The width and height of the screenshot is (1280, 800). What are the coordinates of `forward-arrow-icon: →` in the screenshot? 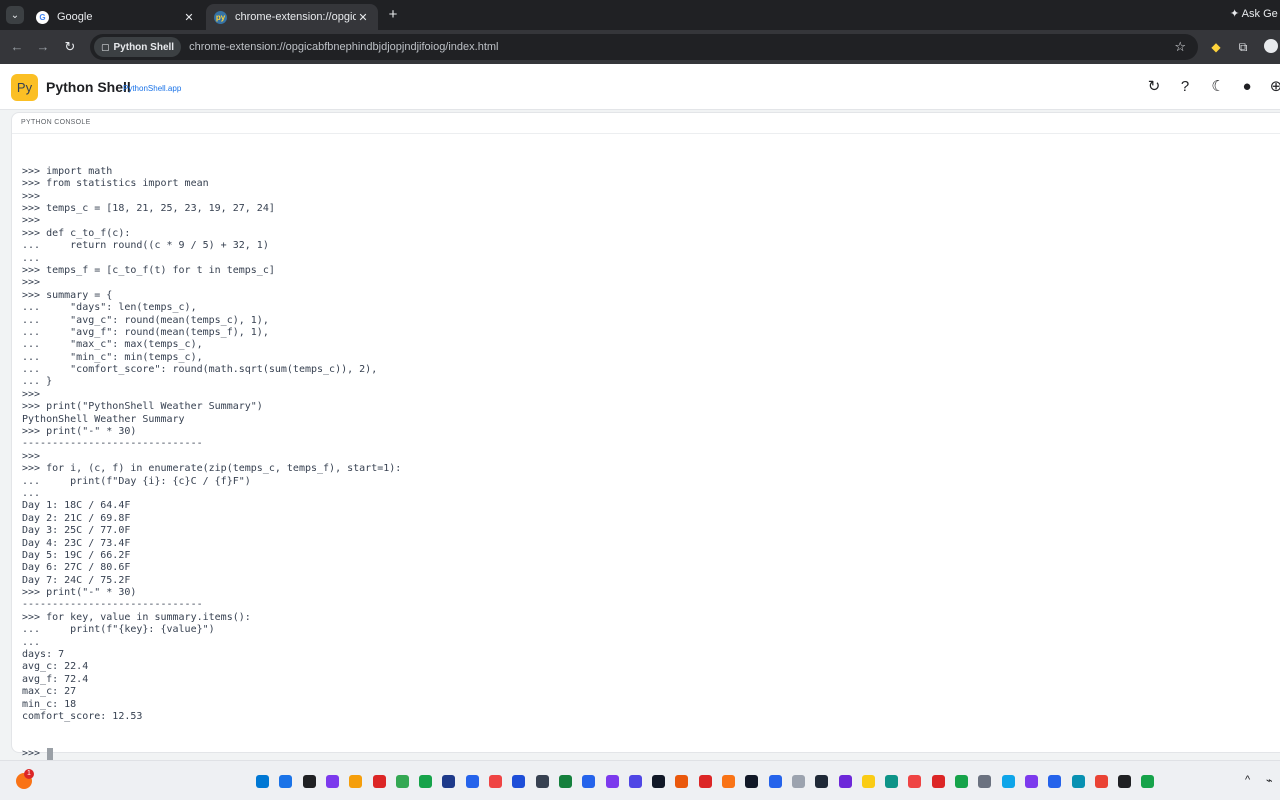 It's located at (43, 47).